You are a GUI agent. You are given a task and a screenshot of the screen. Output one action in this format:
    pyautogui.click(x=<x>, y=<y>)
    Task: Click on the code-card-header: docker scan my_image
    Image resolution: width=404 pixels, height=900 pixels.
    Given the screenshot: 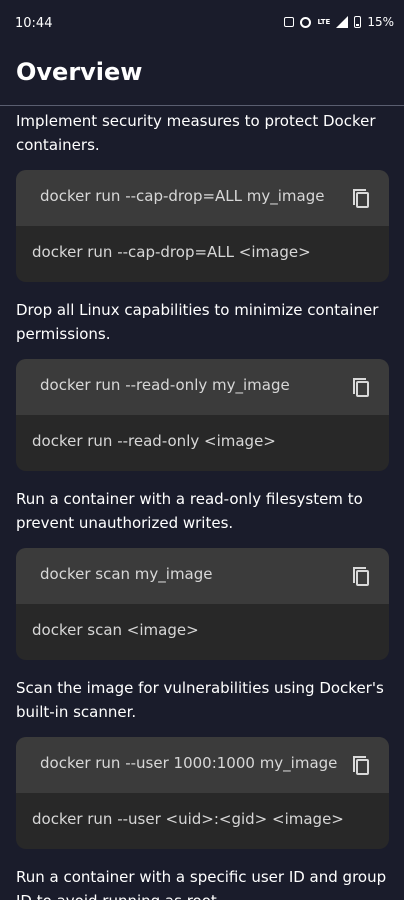 What is the action you would take?
    pyautogui.click(x=202, y=576)
    